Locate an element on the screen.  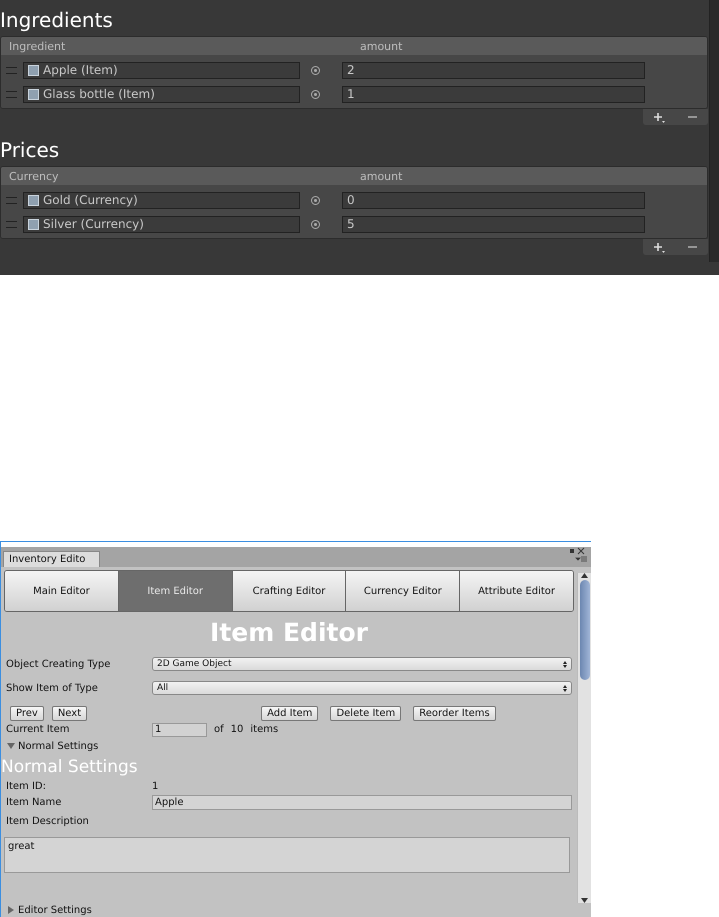
editor-tab: Currency Editor is located at coordinates (403, 591).